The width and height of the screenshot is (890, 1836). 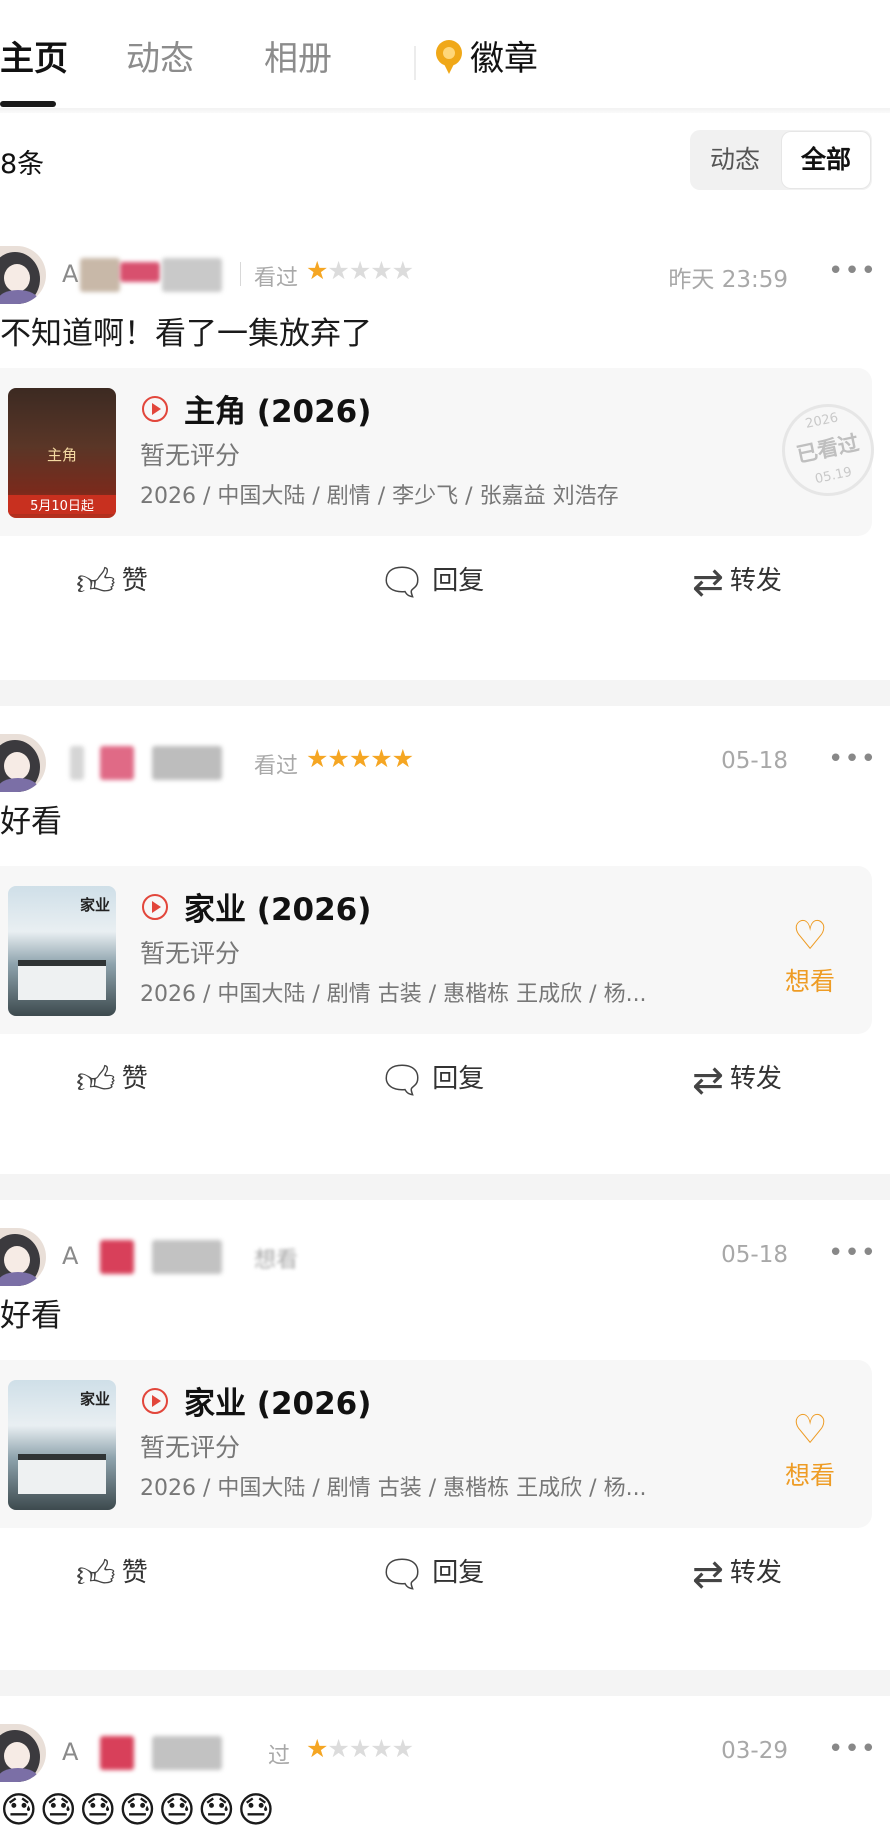 What do you see at coordinates (379, 496) in the screenshot?
I see `movie-info: 2026 / 中国大陆 / 剧情 / 李少飞 / 张嘉益 刘浩存` at bounding box center [379, 496].